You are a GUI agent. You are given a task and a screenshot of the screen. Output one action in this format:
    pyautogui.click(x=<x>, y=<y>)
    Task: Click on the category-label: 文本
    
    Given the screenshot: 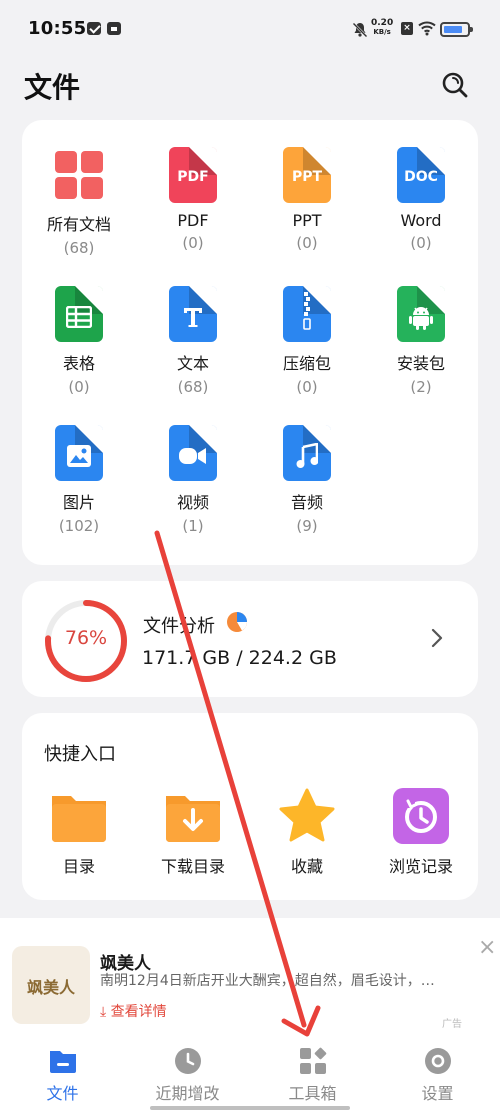 What is the action you would take?
    pyautogui.click(x=192, y=363)
    